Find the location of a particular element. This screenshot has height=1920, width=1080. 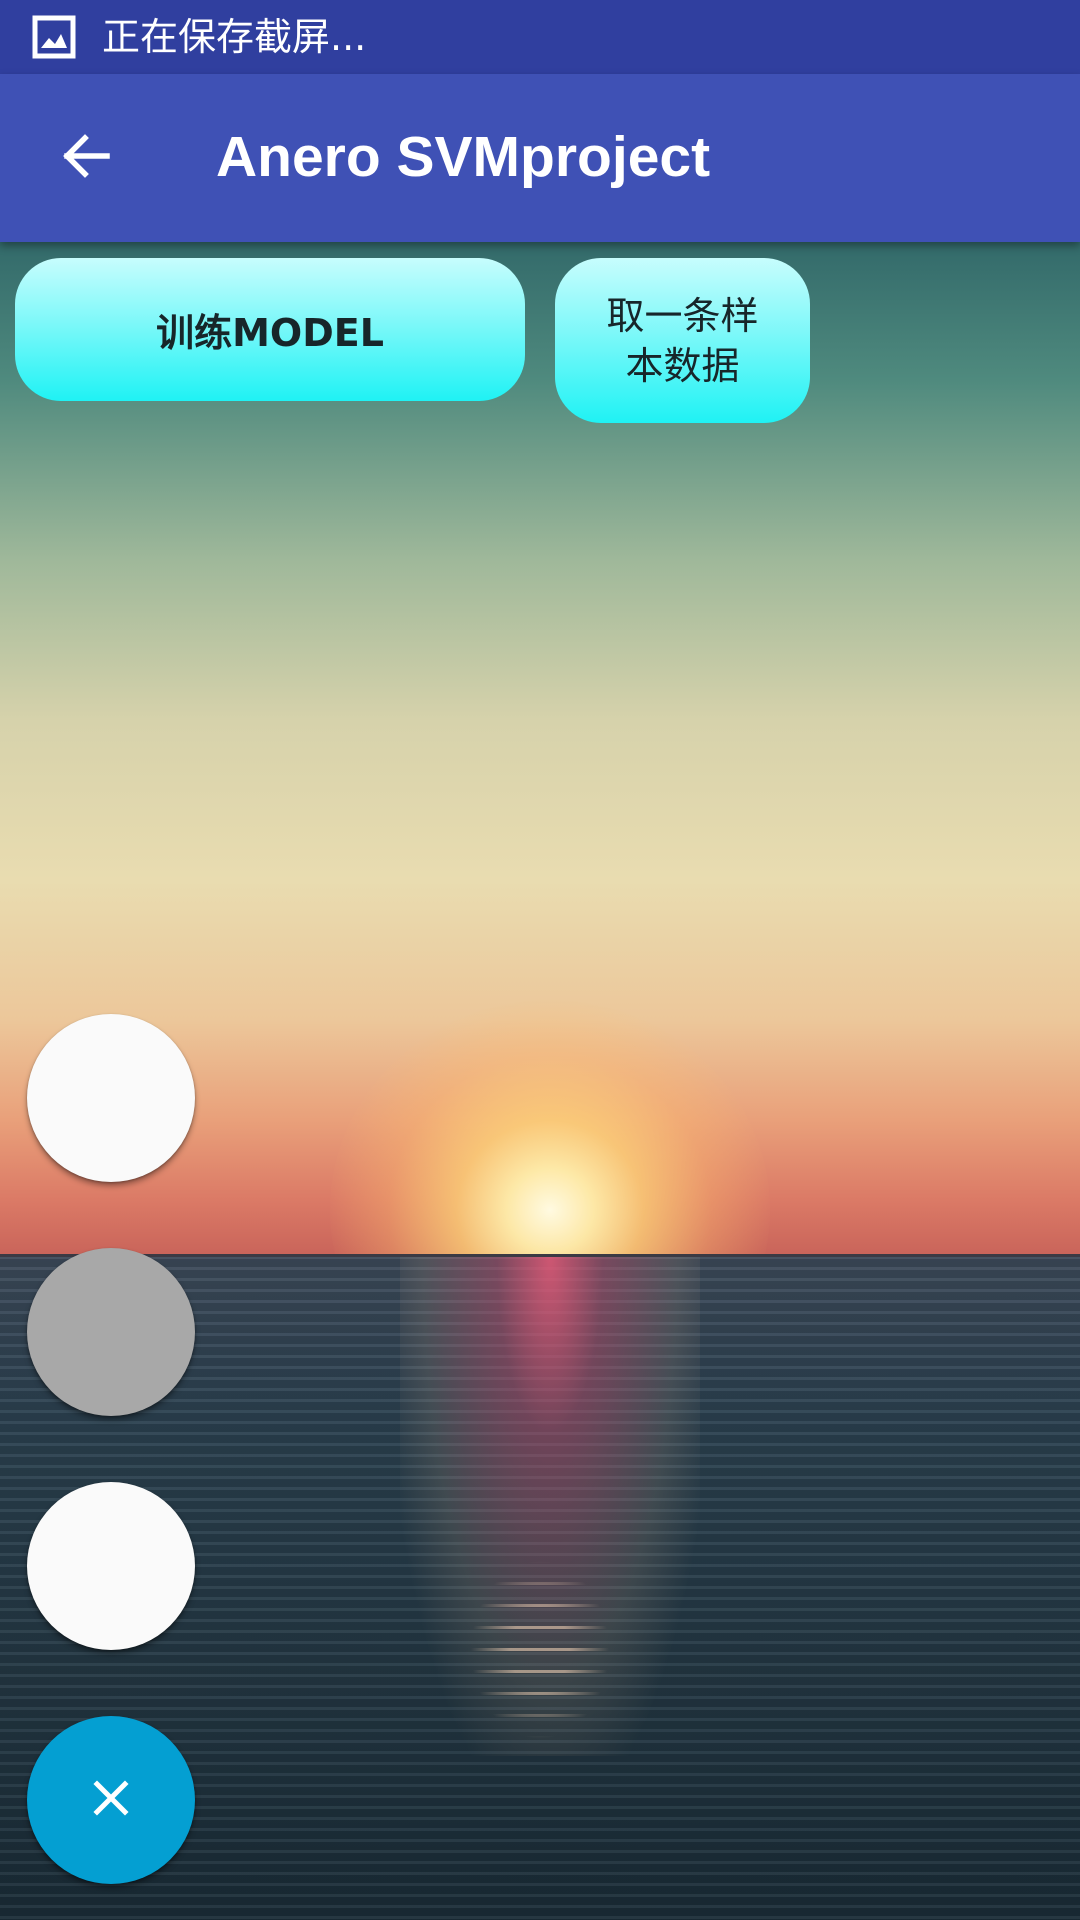

page-title: Anero SVMproject is located at coordinates (463, 157).